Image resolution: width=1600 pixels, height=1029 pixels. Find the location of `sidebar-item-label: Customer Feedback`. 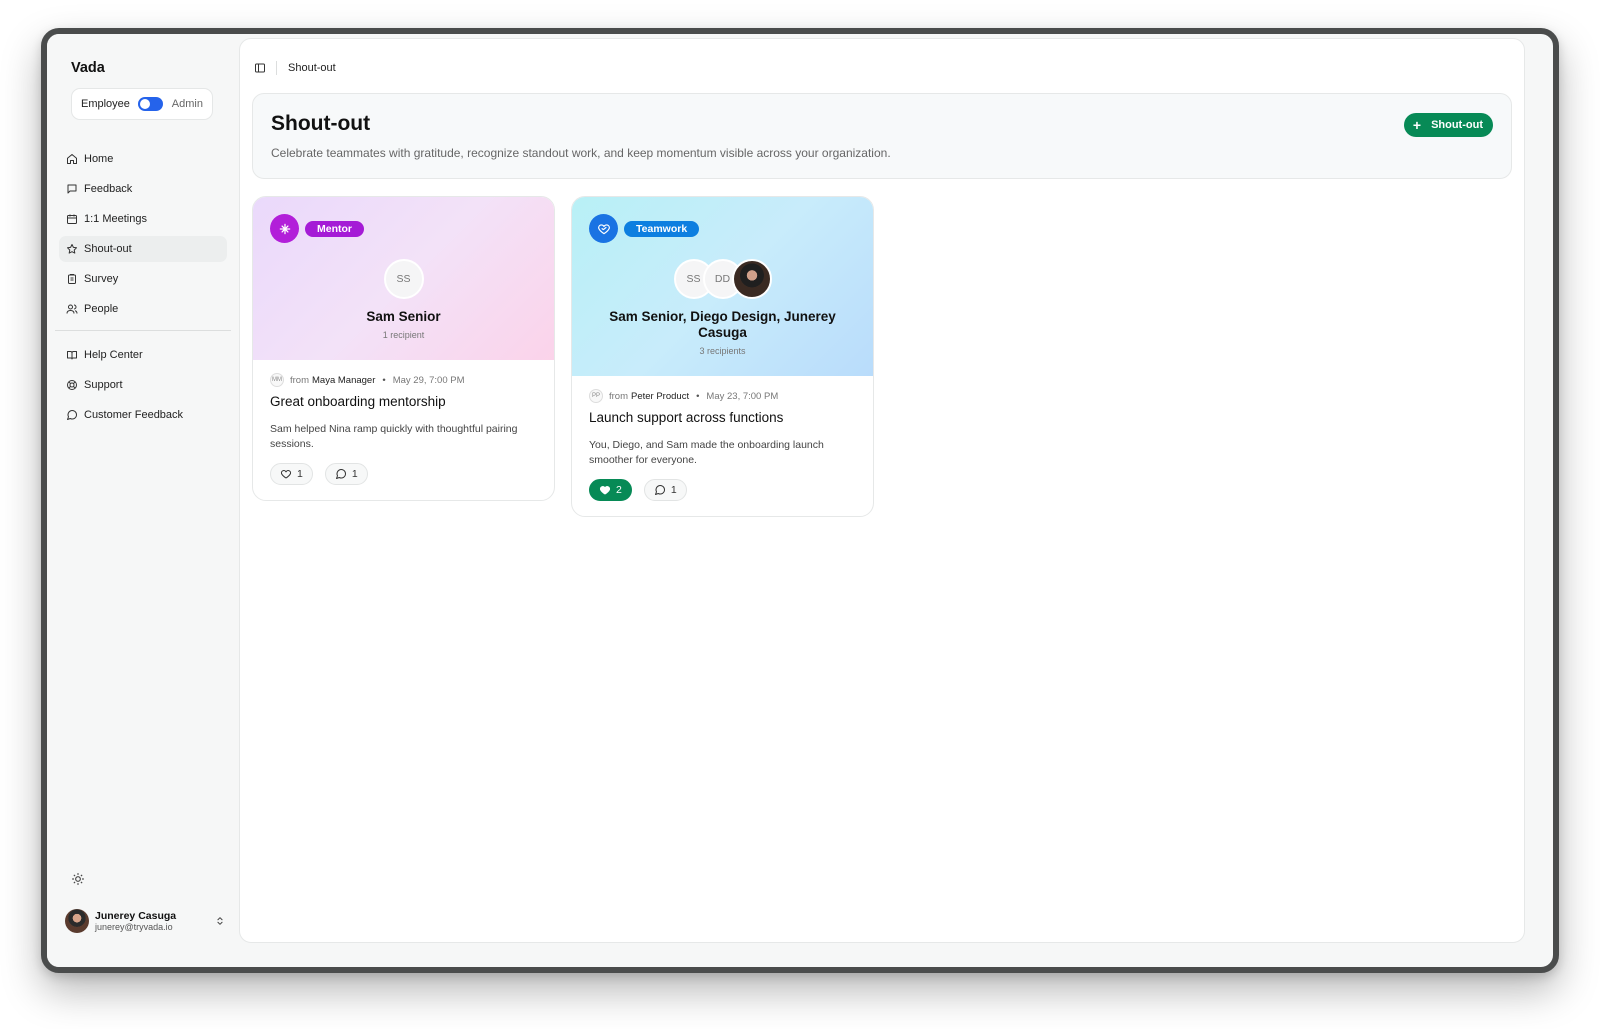

sidebar-item-label: Customer Feedback is located at coordinates (134, 415).